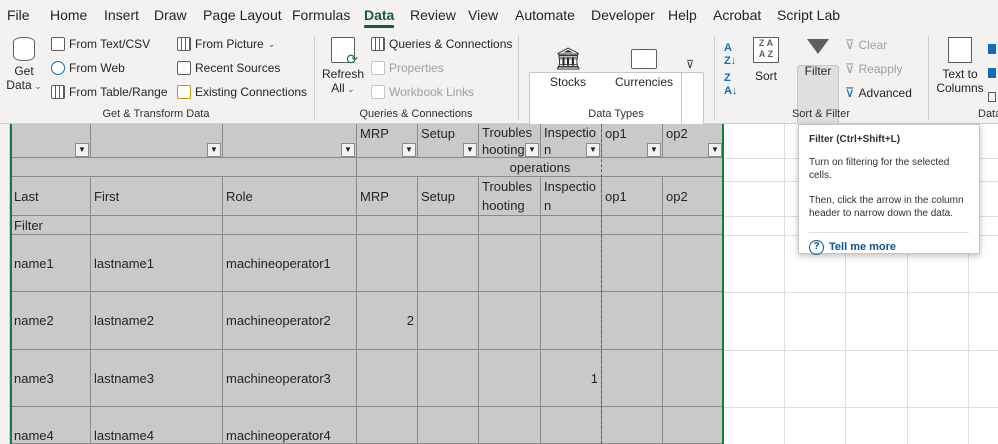 The height and width of the screenshot is (444, 998). What do you see at coordinates (228, 68) in the screenshot?
I see `recent-sources-button: Recent Sources` at bounding box center [228, 68].